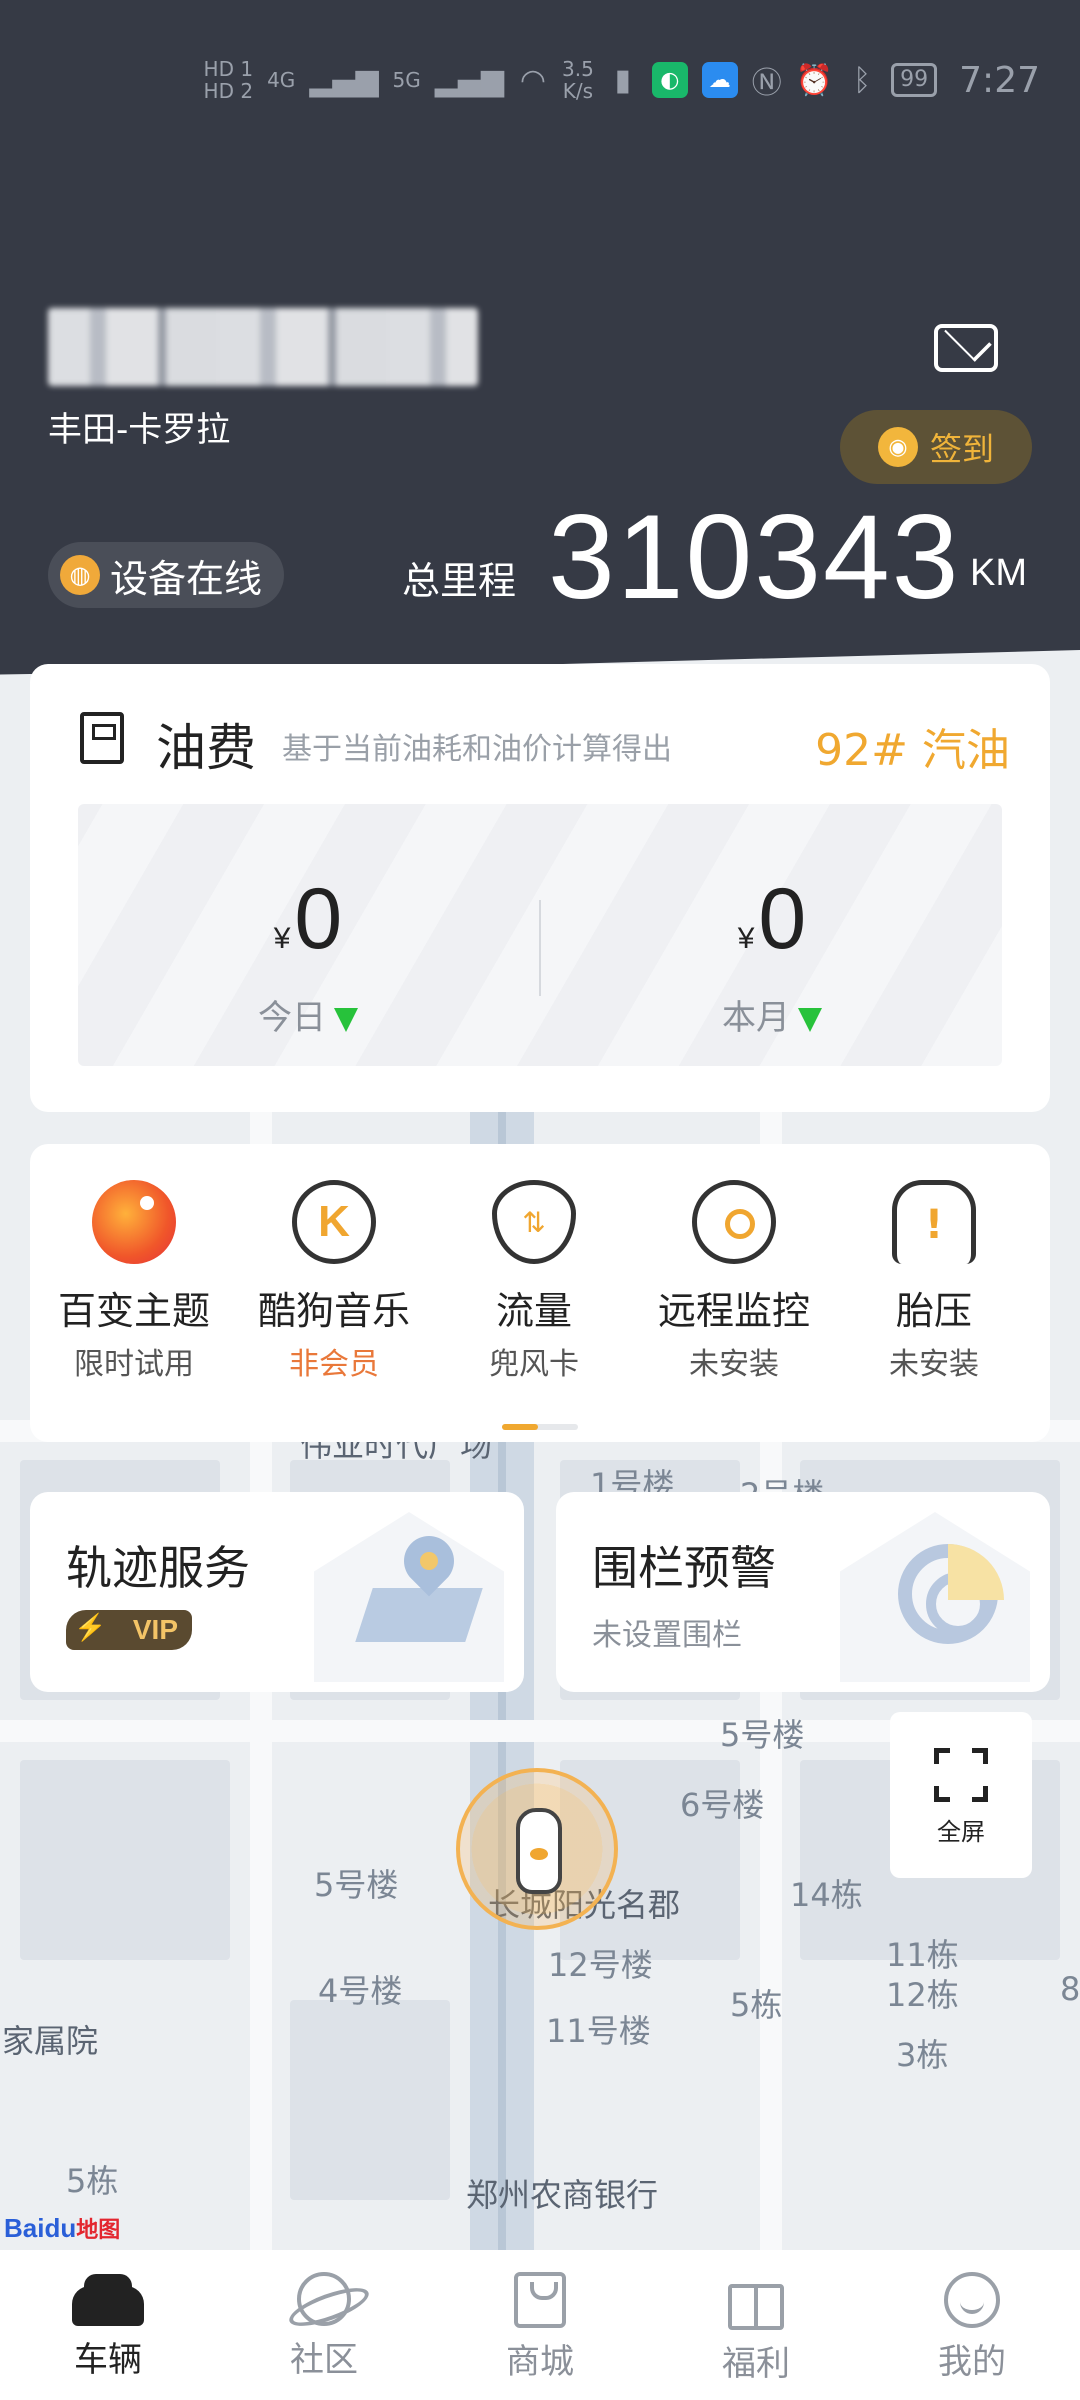 The width and height of the screenshot is (1080, 2400). What do you see at coordinates (999, 80) in the screenshot?
I see `clock: 7:27` at bounding box center [999, 80].